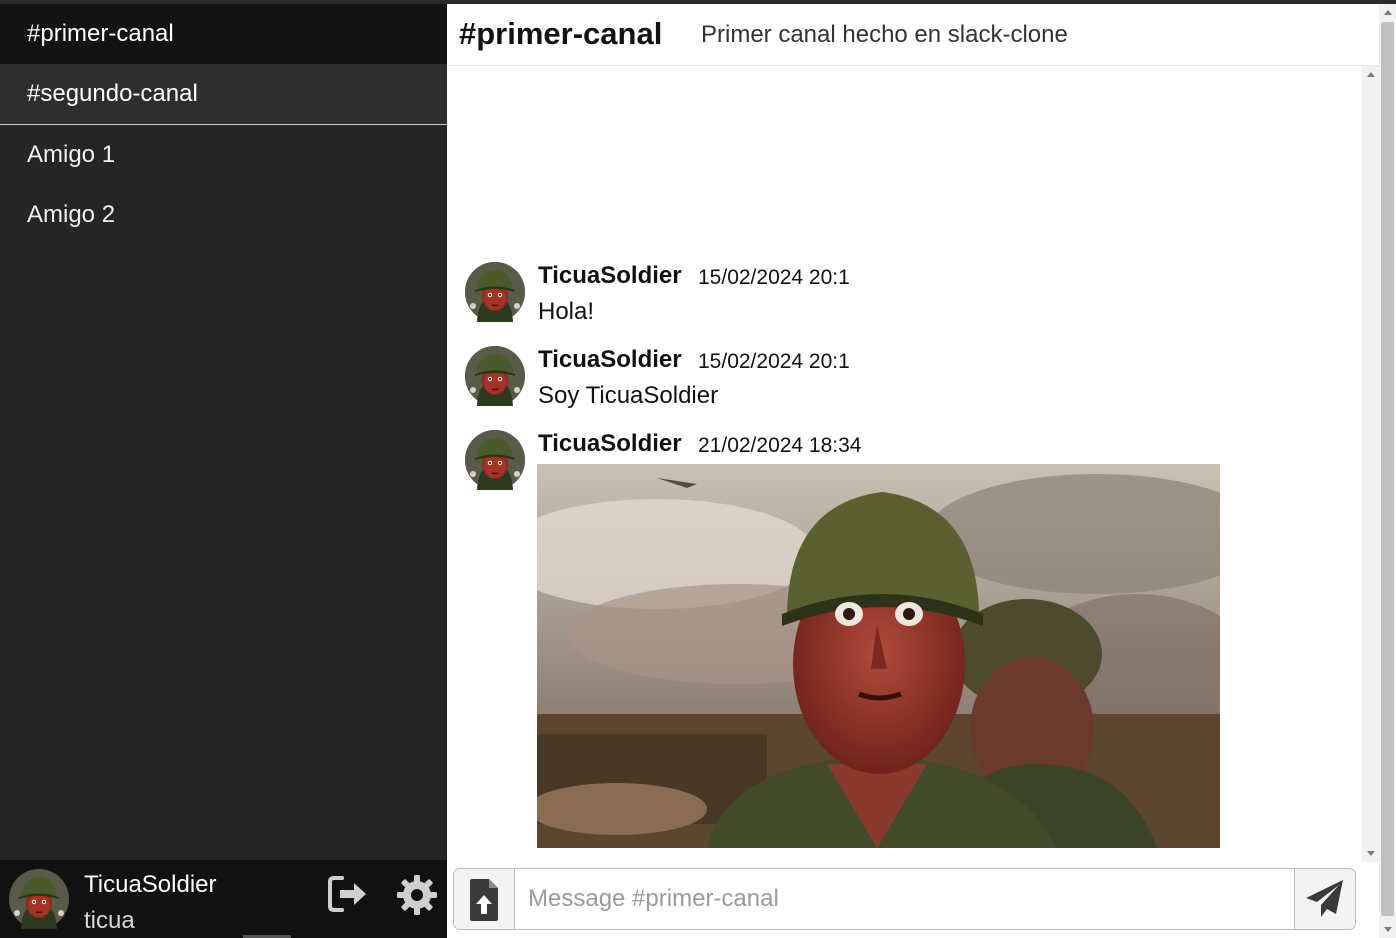 The image size is (1396, 938). I want to click on user-handle: ticua, so click(109, 920).